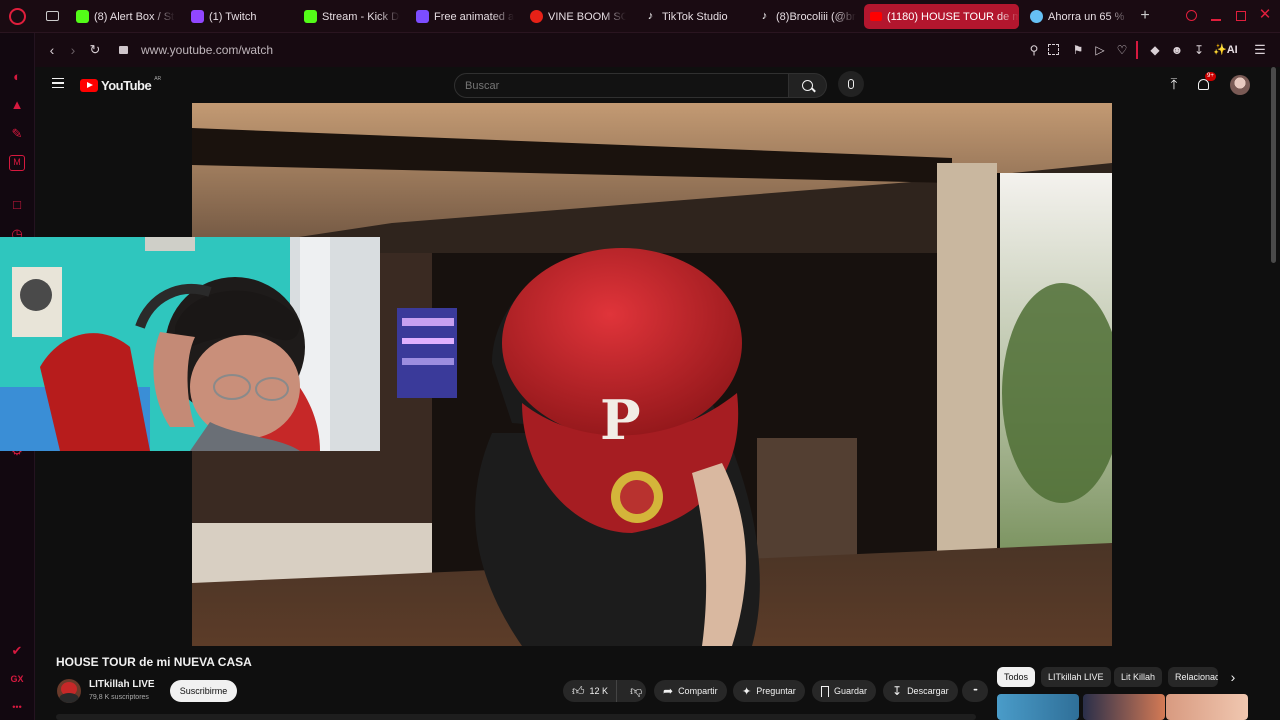 This screenshot has height=720, width=1280. Describe the element at coordinates (17, 651) in the screenshot. I see `sidebar-pin-icon: ✔` at that location.